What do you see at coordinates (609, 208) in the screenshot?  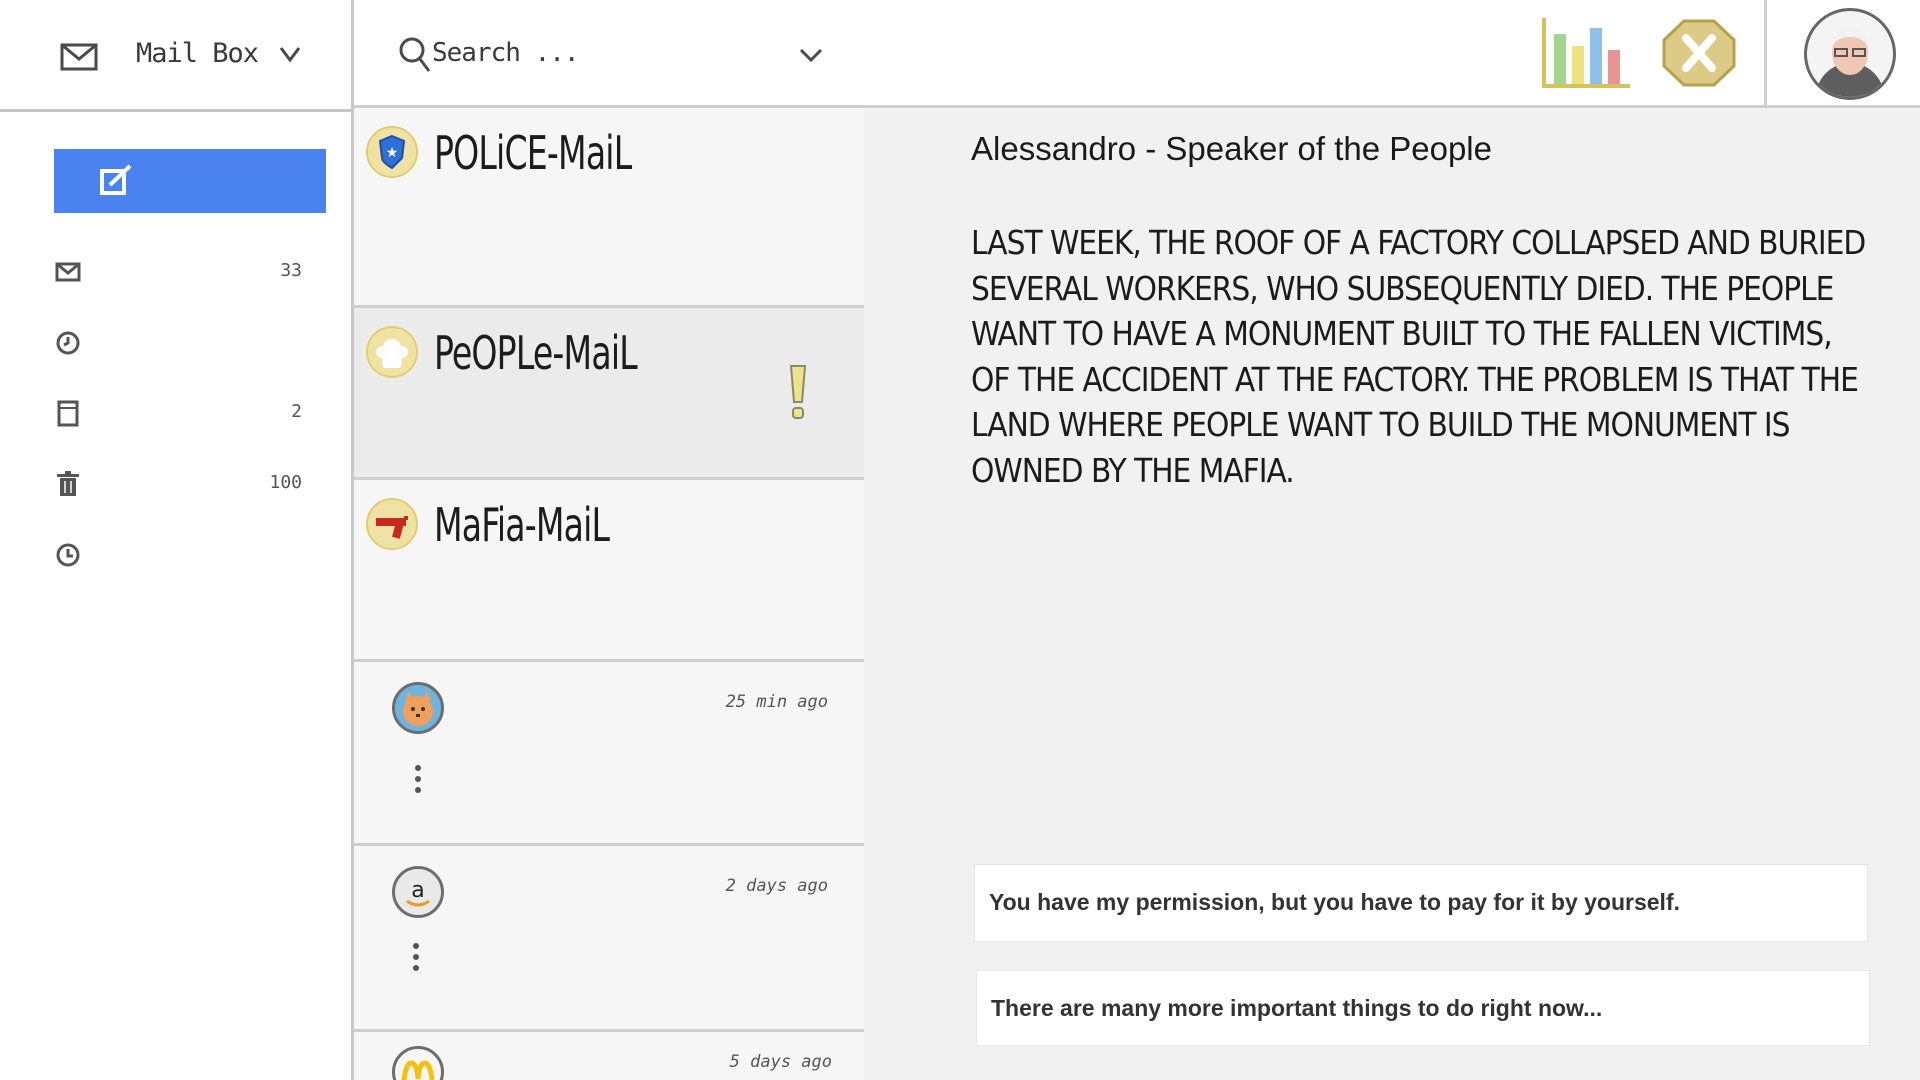 I see `category-police-mail: ★ POLiCE-MaiL` at bounding box center [609, 208].